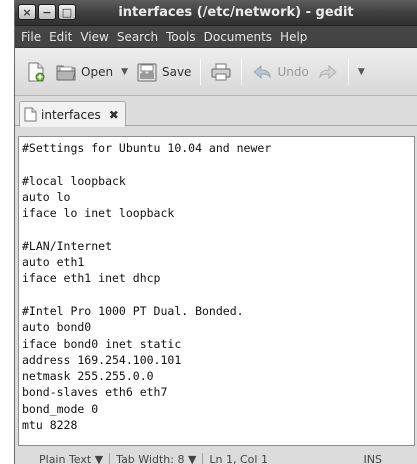 This screenshot has height=464, width=417. I want to click on cursor-position: Ln 1, Col 1, so click(238, 458).